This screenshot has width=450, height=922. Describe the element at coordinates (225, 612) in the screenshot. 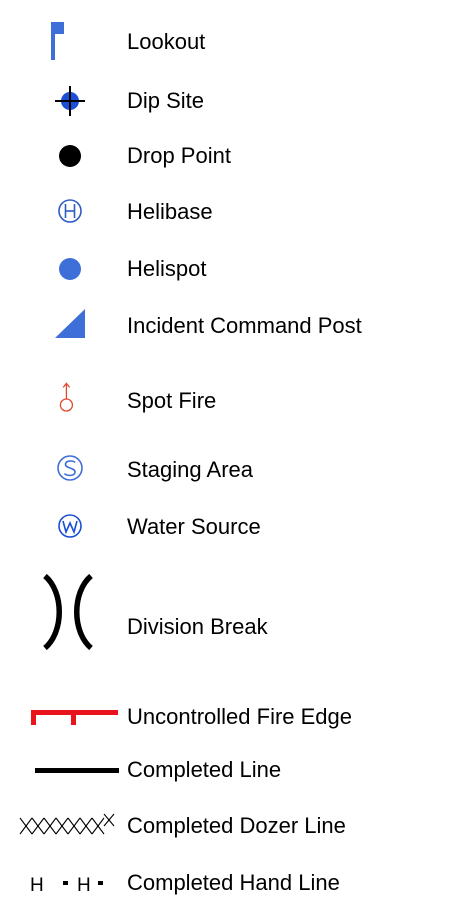

I see `legend-item-division-break: Division Break` at that location.